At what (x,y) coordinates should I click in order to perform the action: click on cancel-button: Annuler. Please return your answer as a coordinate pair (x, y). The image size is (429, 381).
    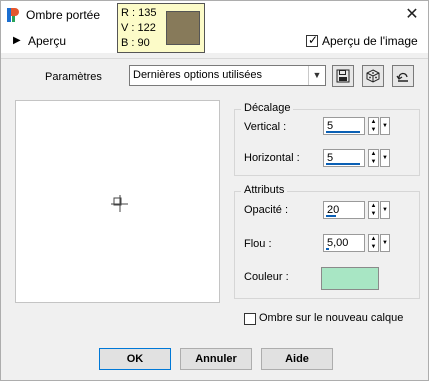
    Looking at the image, I should click on (216, 359).